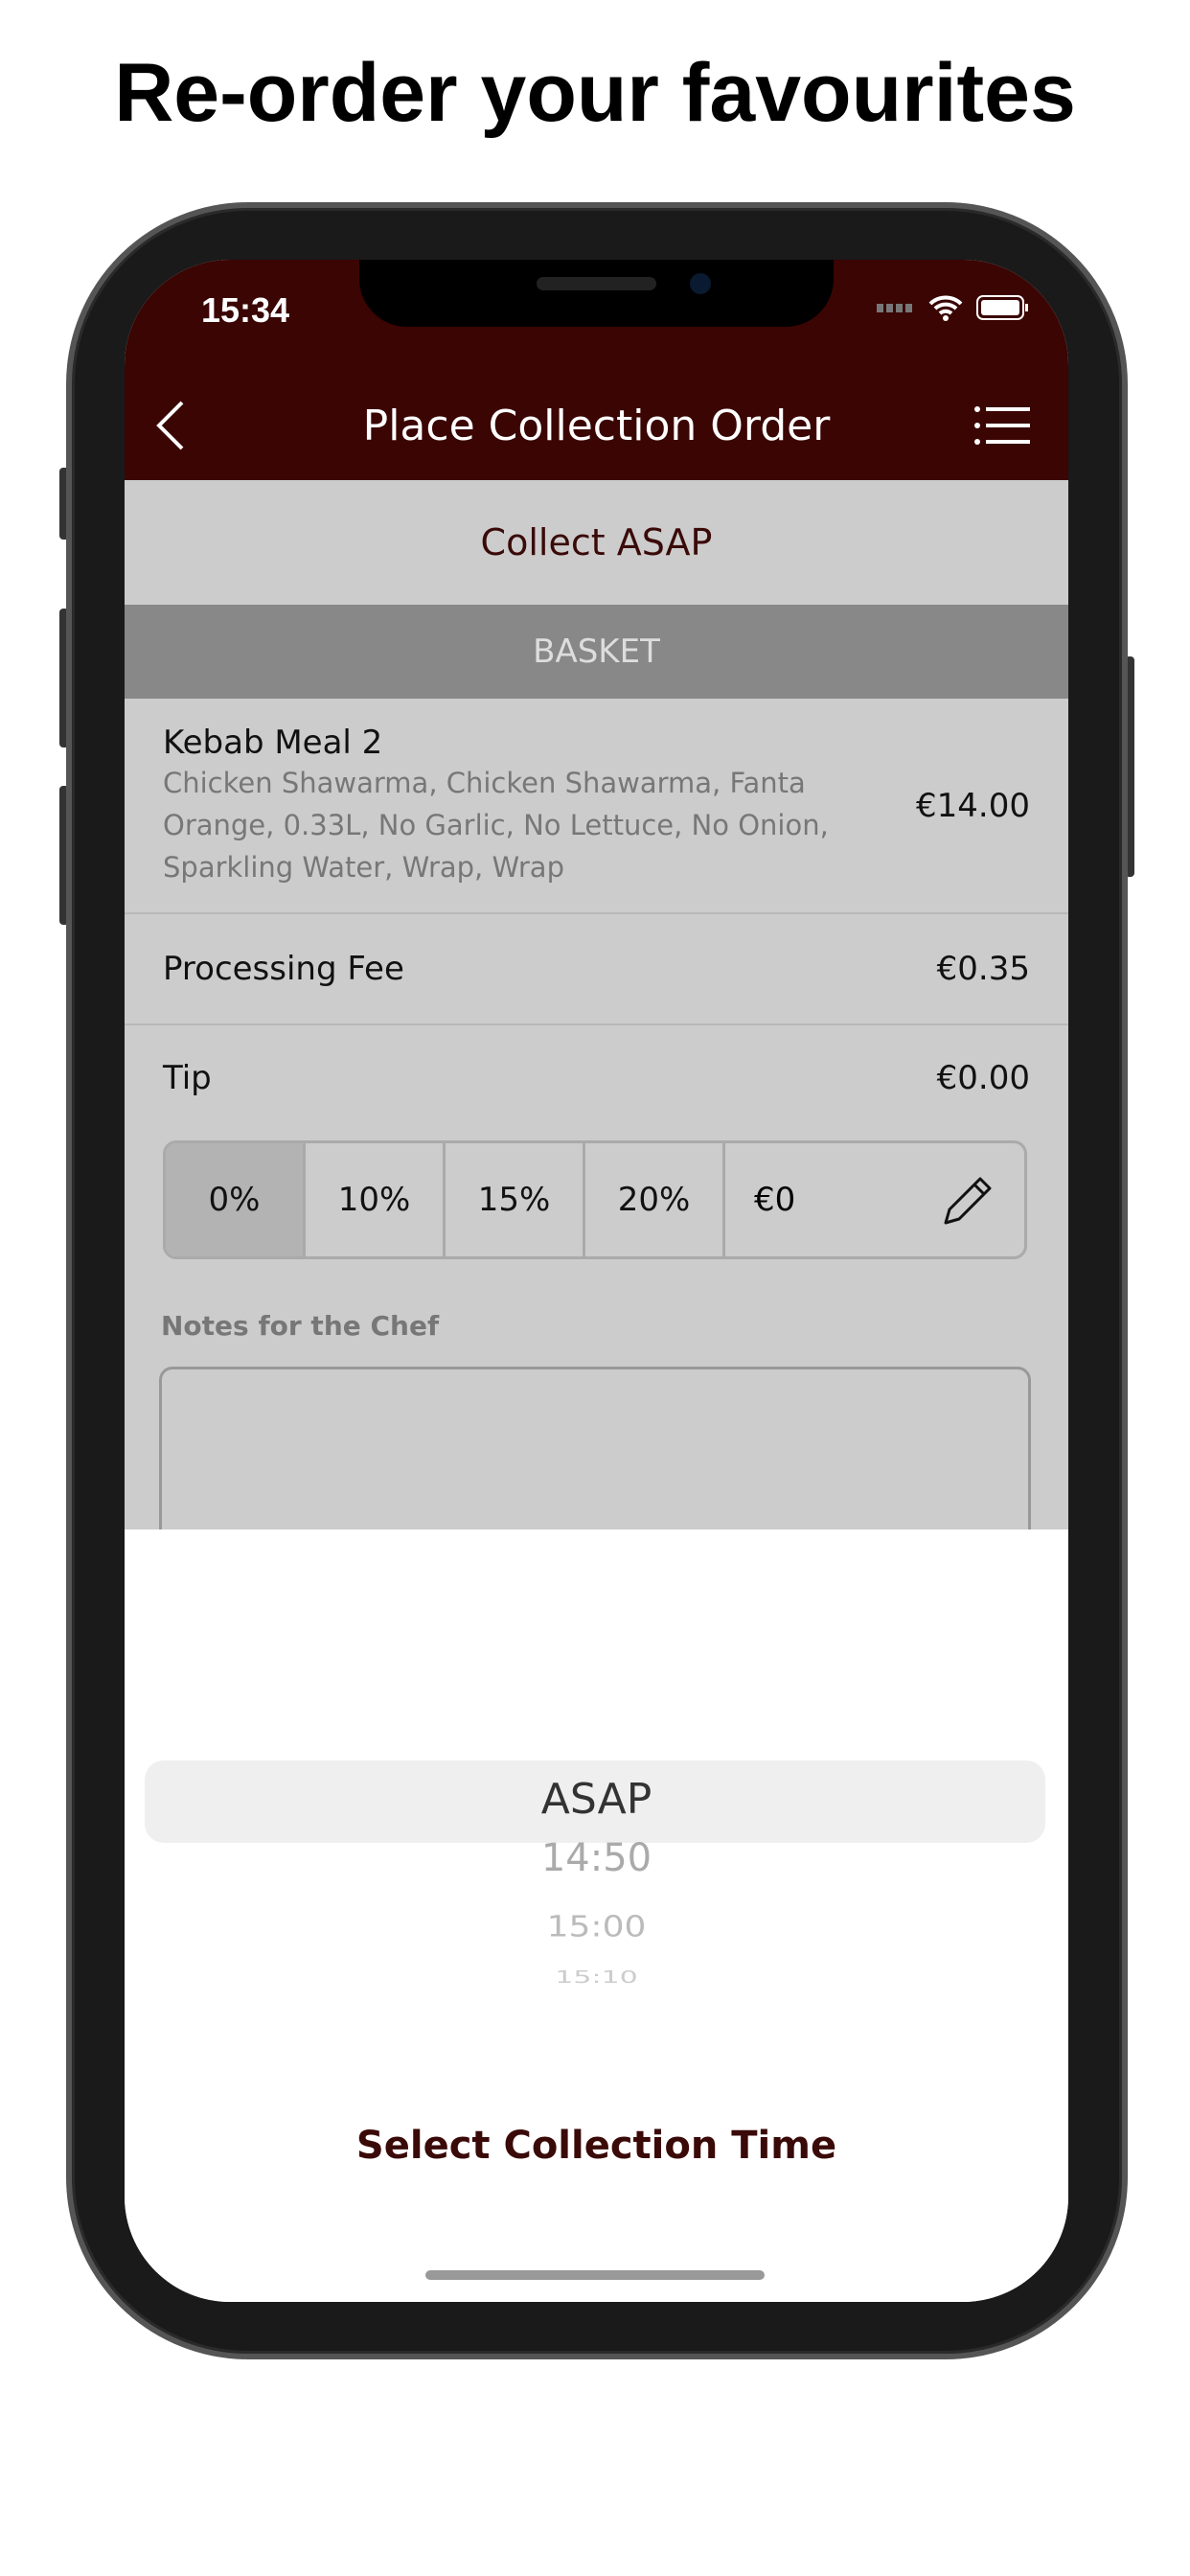 Image resolution: width=1190 pixels, height=2576 pixels. I want to click on tip-value: €0.00, so click(983, 1078).